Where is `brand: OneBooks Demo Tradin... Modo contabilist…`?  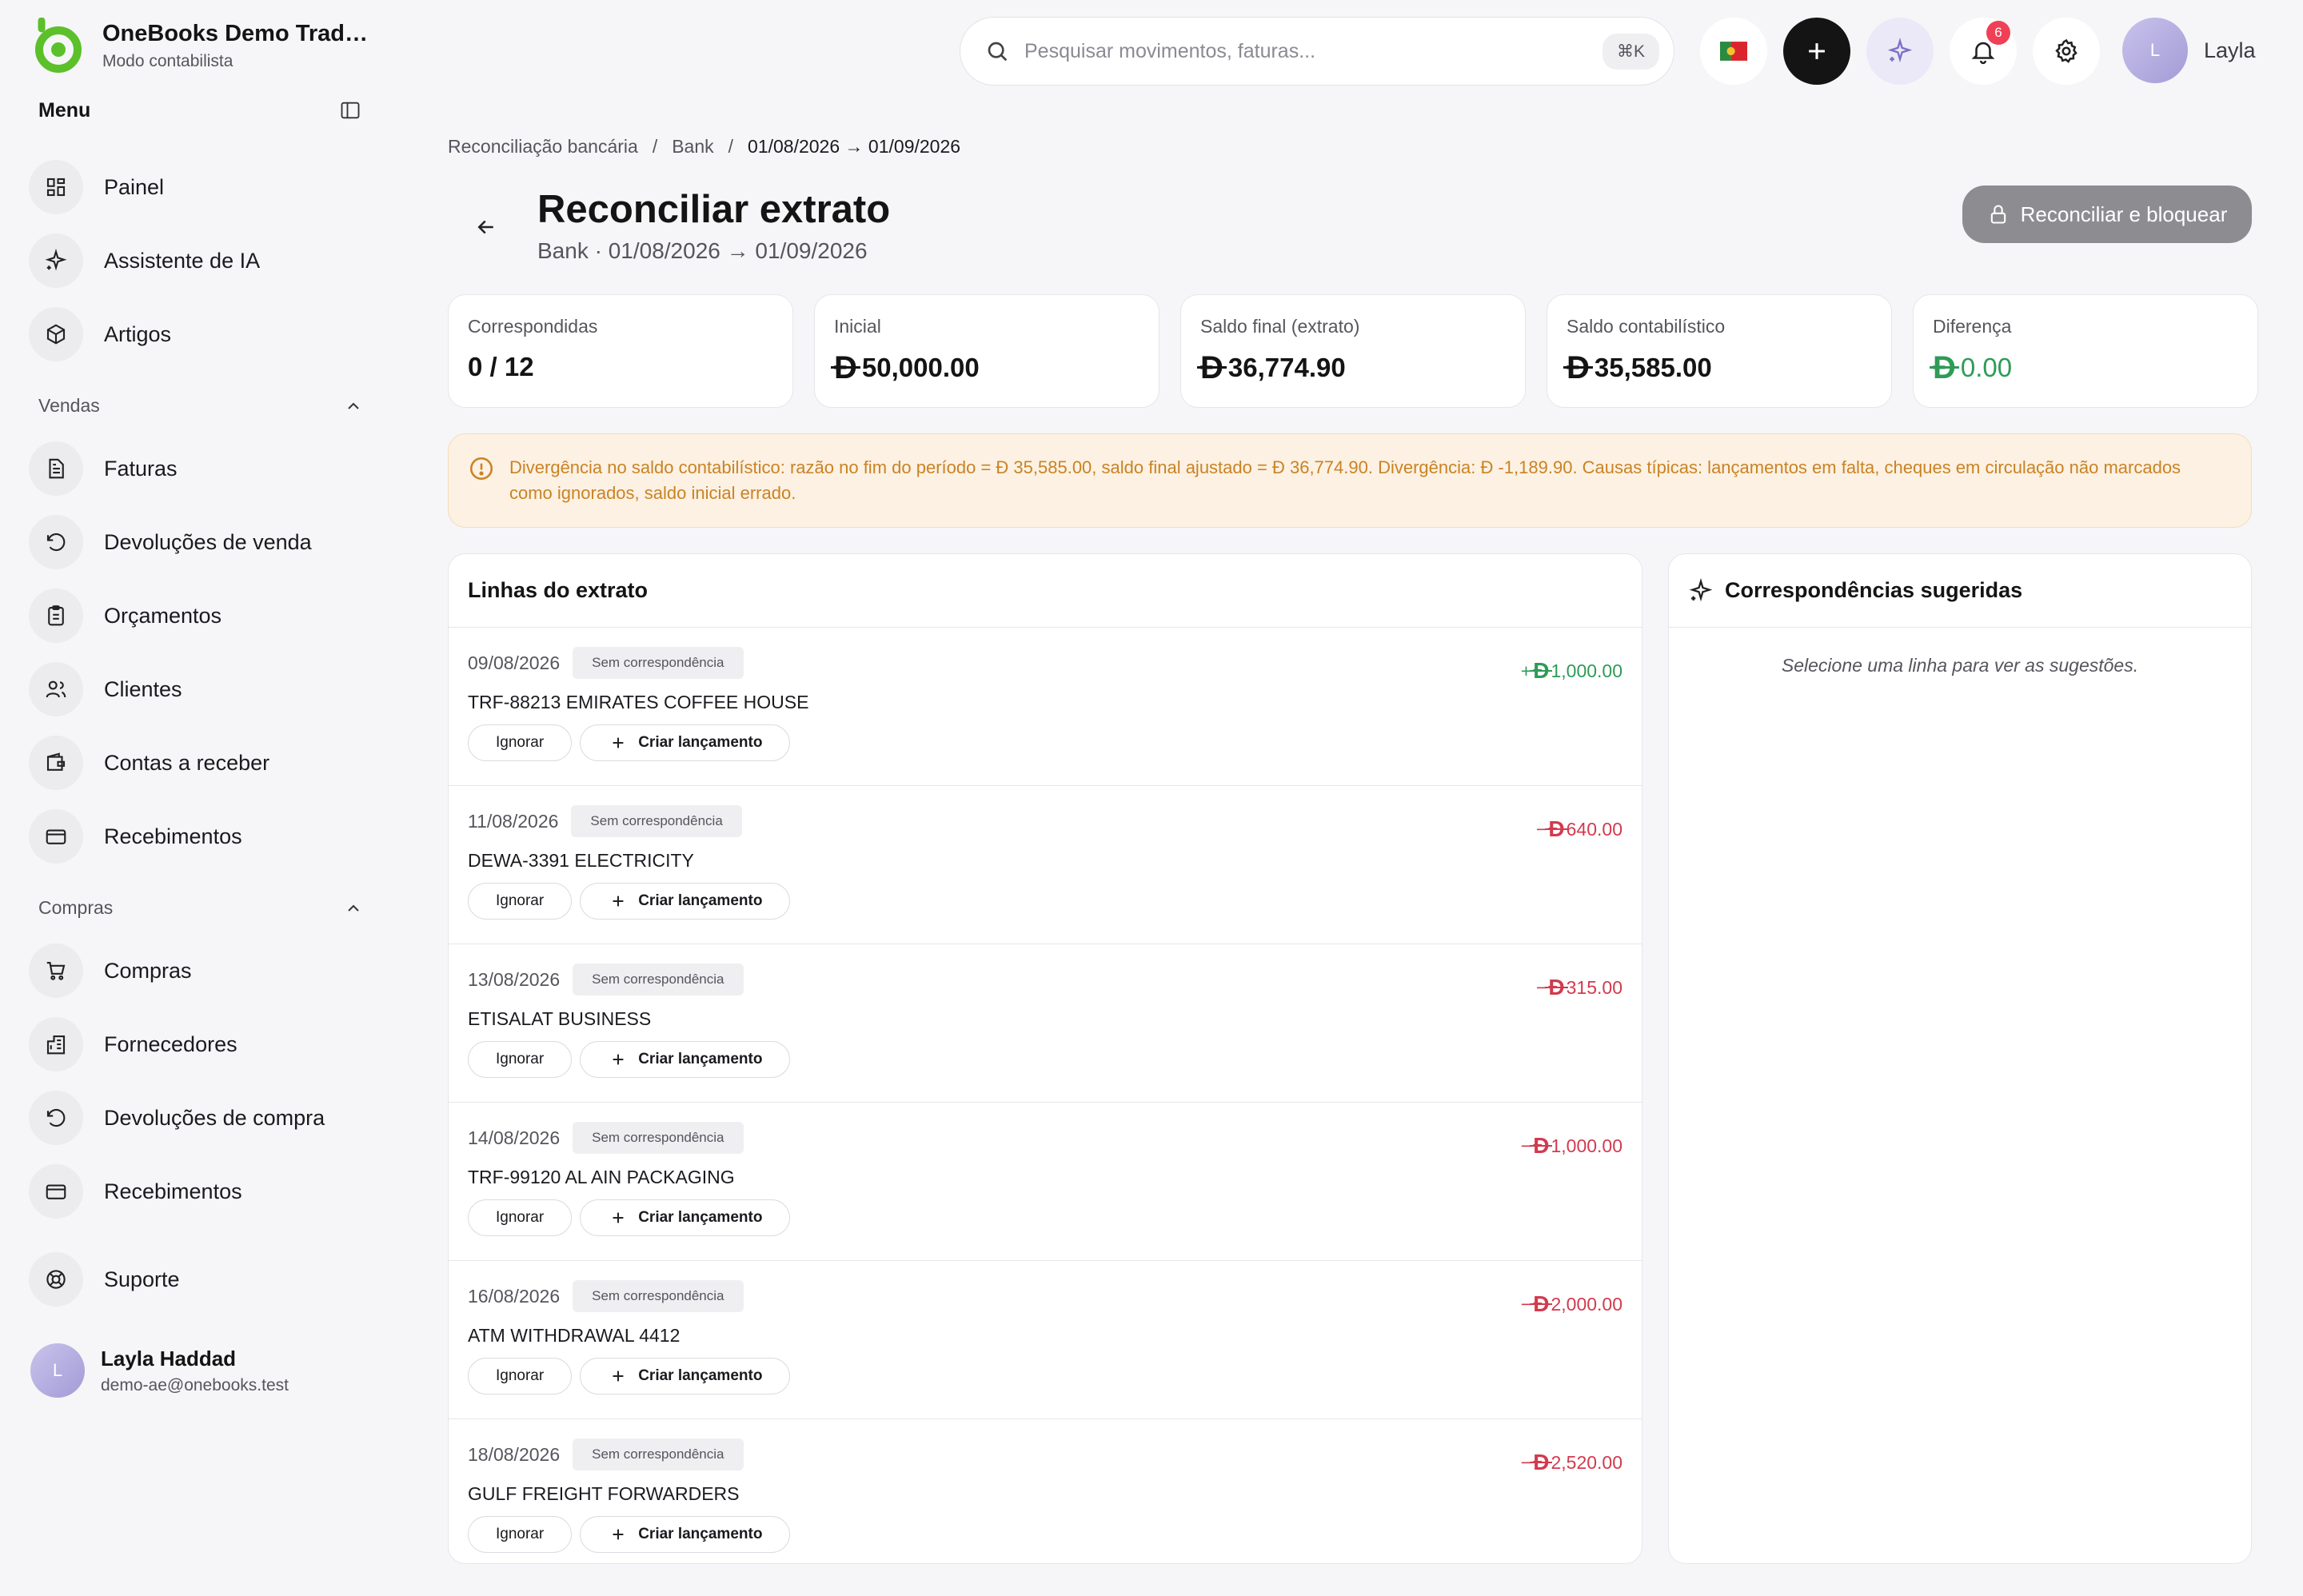 brand: OneBooks Demo Tradin... Modo contabilist… is located at coordinates (202, 46).